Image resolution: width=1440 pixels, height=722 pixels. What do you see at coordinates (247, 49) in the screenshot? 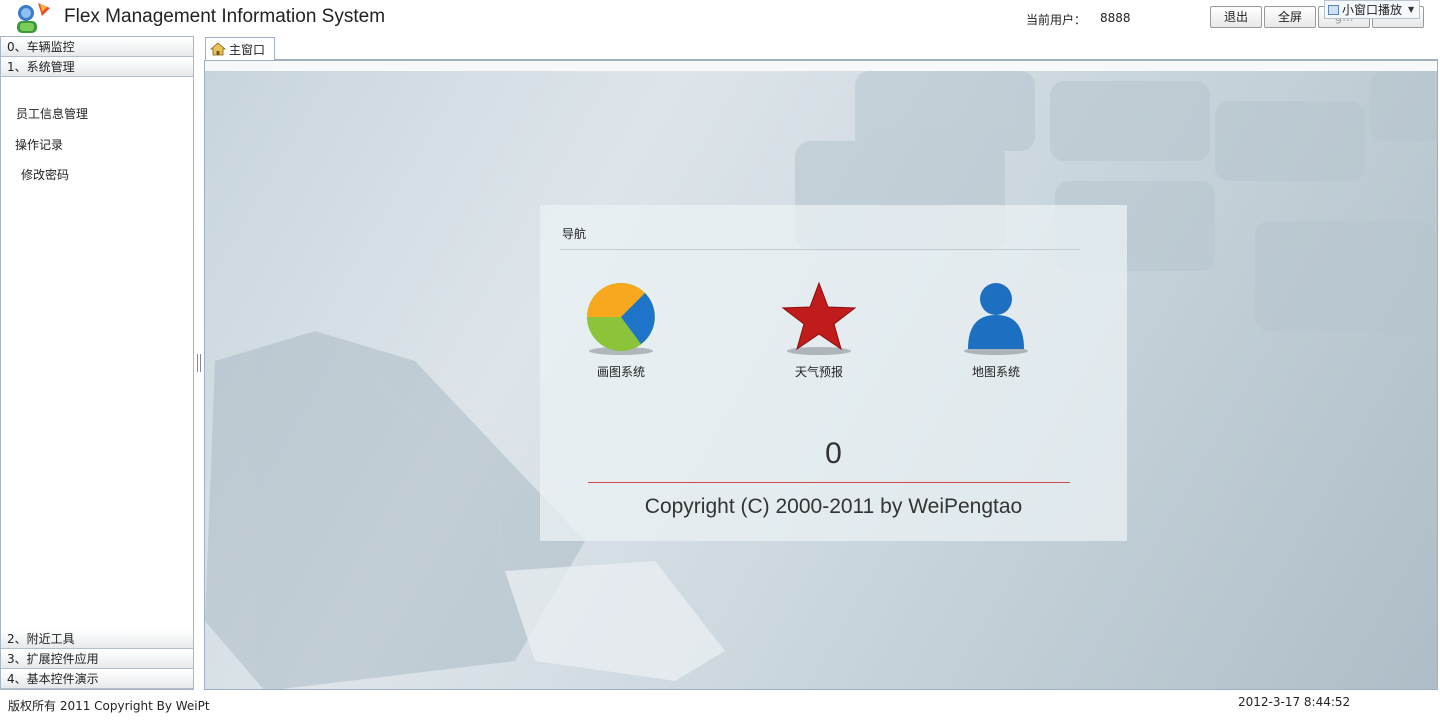
I see `tab-label: 主窗口` at bounding box center [247, 49].